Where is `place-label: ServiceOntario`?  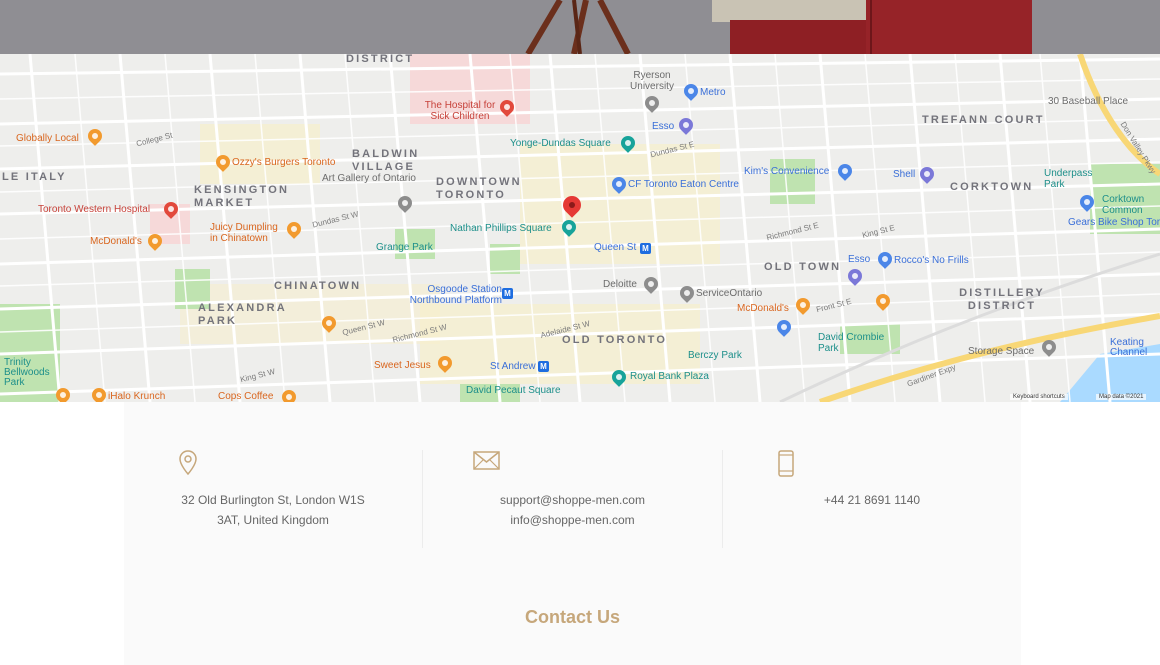 place-label: ServiceOntario is located at coordinates (729, 294).